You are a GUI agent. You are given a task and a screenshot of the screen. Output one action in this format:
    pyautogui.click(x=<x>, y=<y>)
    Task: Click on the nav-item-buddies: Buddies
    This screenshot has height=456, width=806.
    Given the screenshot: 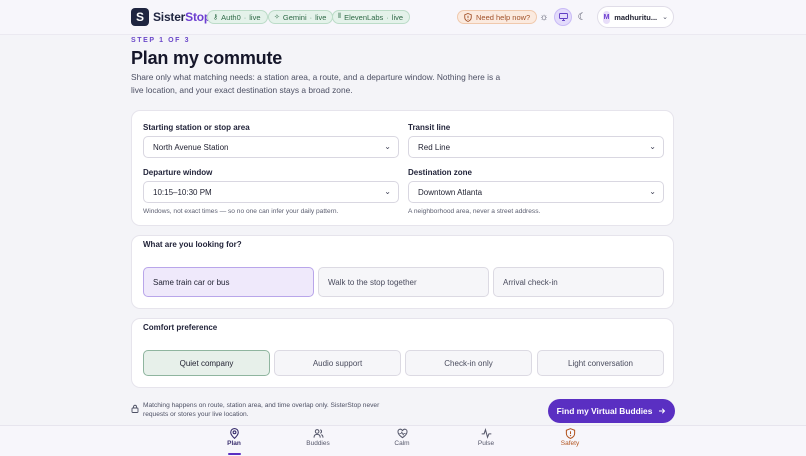 What is the action you would take?
    pyautogui.click(x=318, y=437)
    